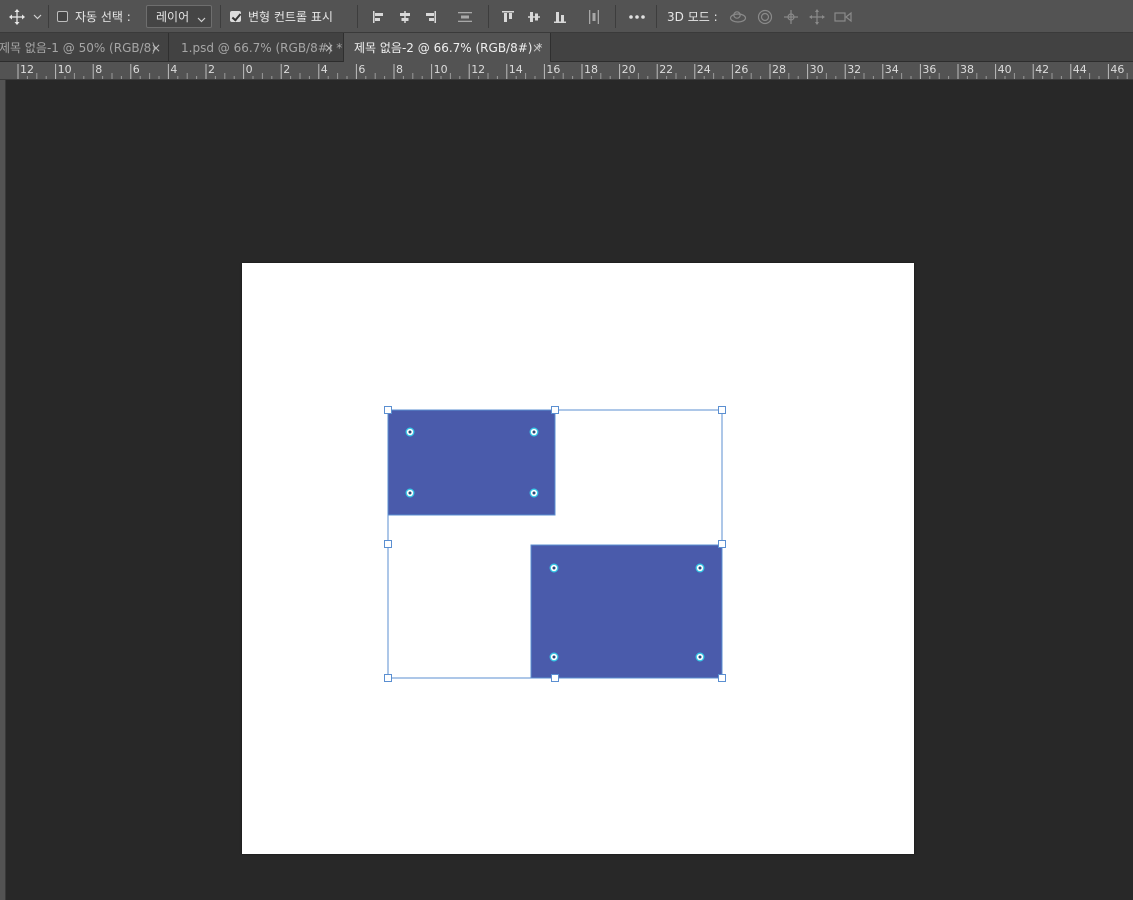  What do you see at coordinates (967, 69) in the screenshot?
I see `ruler-tick-label: 38` at bounding box center [967, 69].